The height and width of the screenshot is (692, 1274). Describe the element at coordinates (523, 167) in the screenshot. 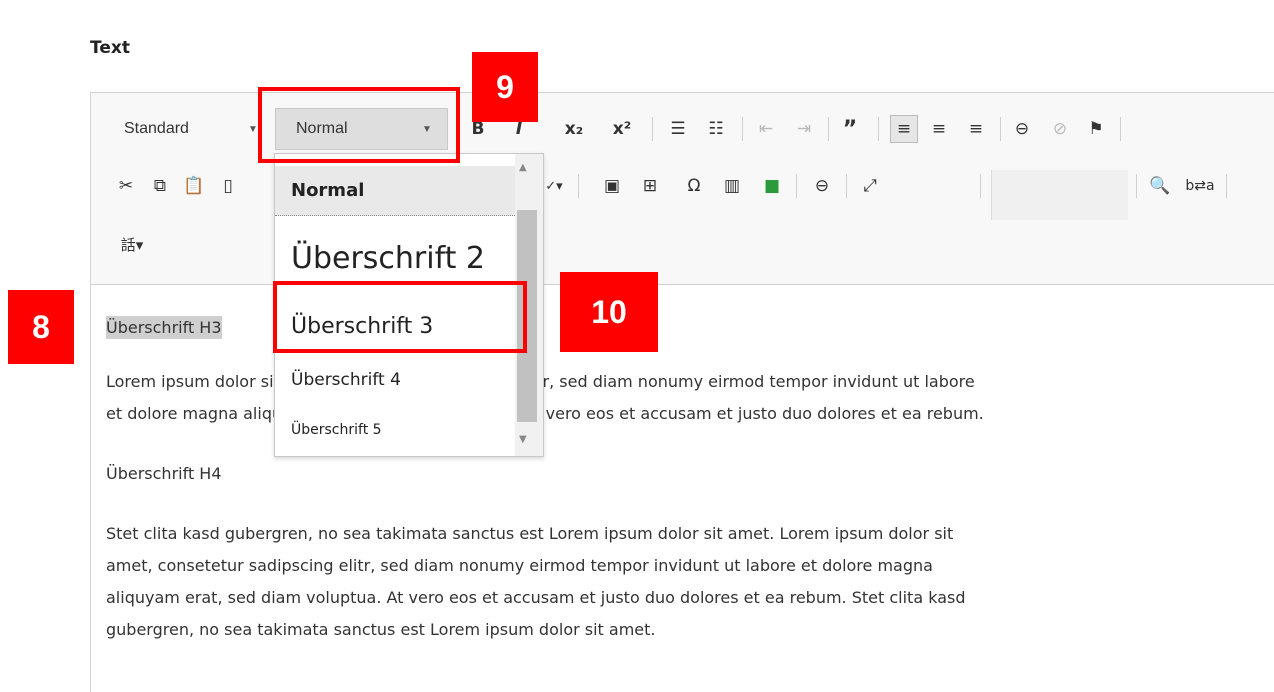

I see `scroll-up-icon: ▲` at that location.